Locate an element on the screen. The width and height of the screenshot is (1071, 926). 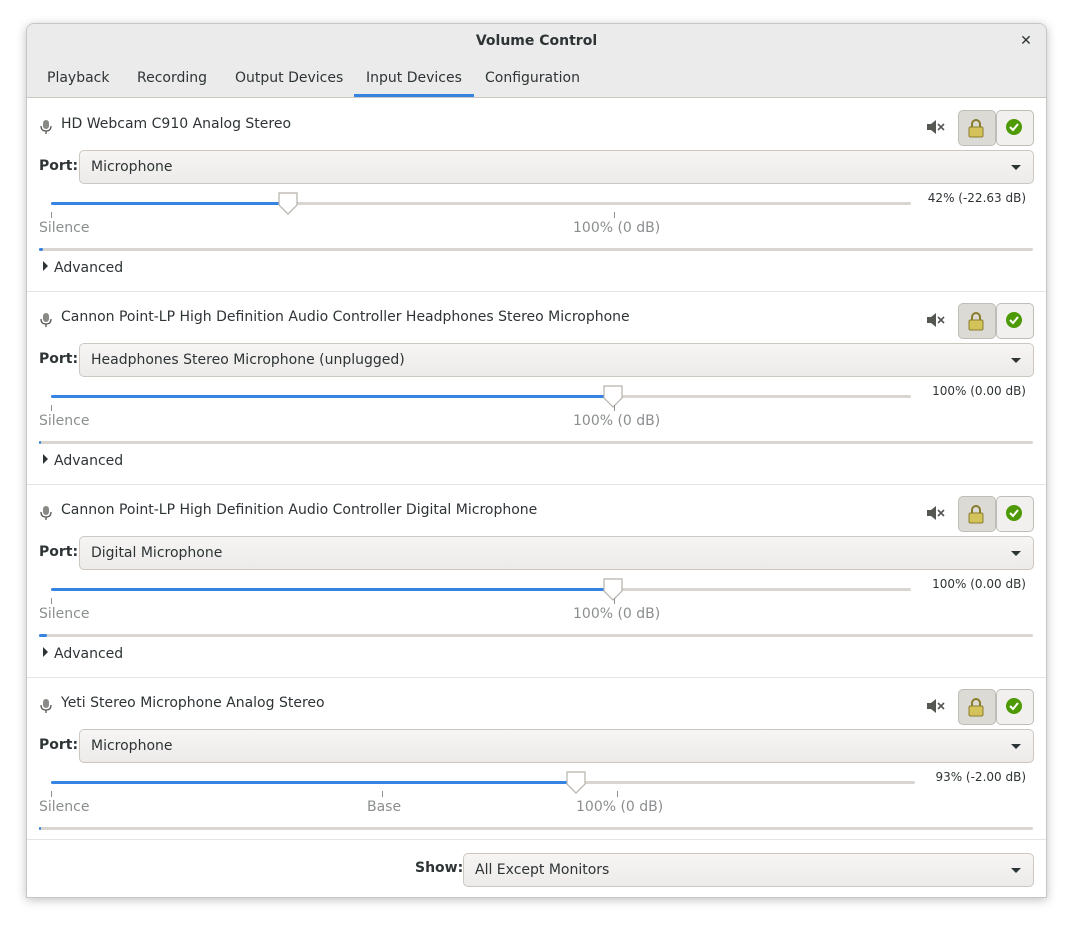
base-mark is located at coordinates (382, 794).